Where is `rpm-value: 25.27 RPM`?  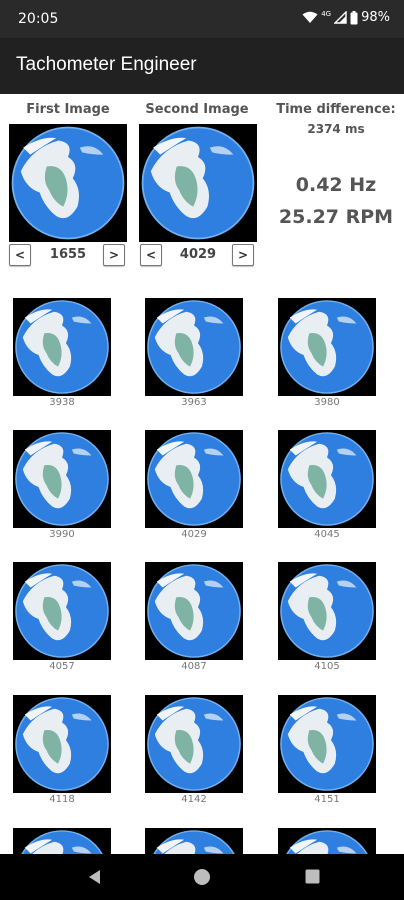 rpm-value: 25.27 RPM is located at coordinates (336, 217).